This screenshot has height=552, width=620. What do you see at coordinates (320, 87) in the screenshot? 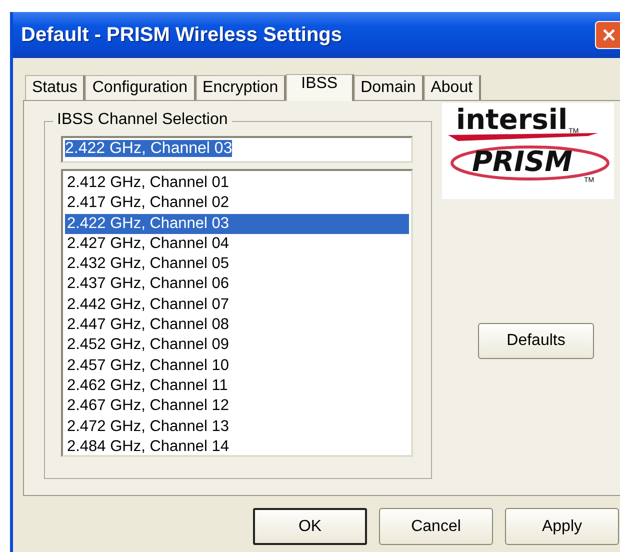
I see `tab: IBSS` at bounding box center [320, 87].